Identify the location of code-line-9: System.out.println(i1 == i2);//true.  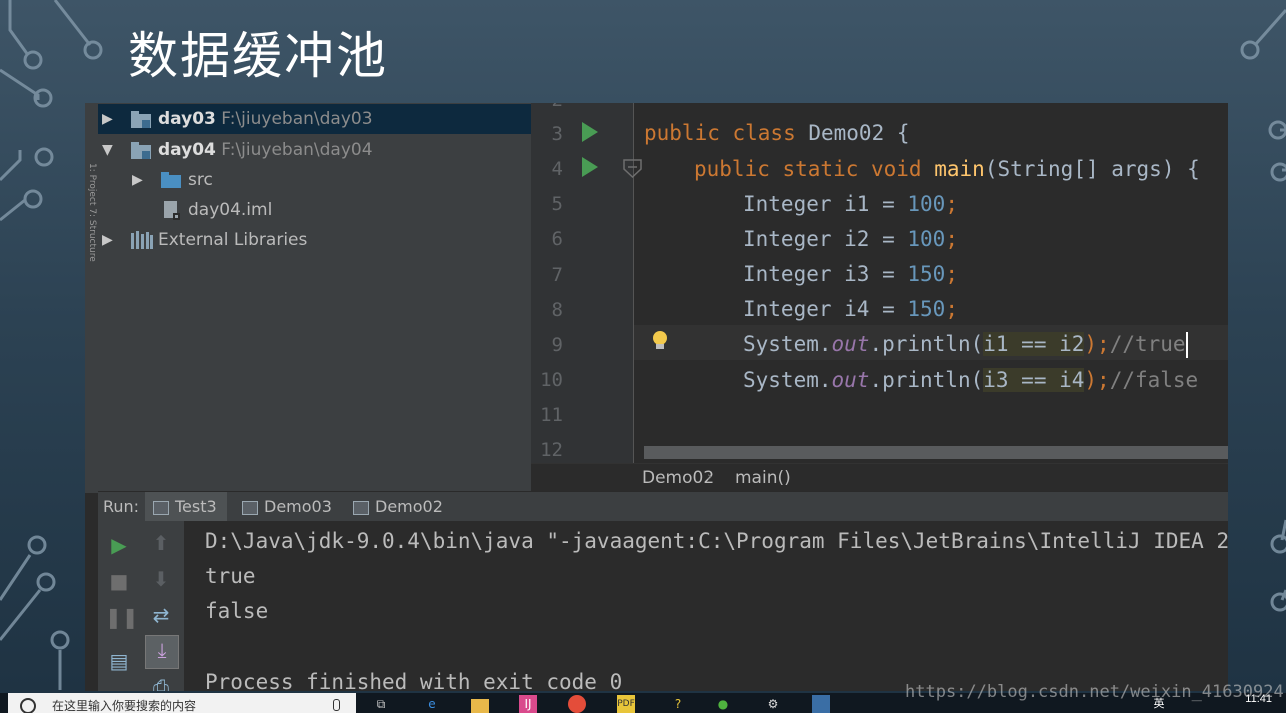
(965, 345).